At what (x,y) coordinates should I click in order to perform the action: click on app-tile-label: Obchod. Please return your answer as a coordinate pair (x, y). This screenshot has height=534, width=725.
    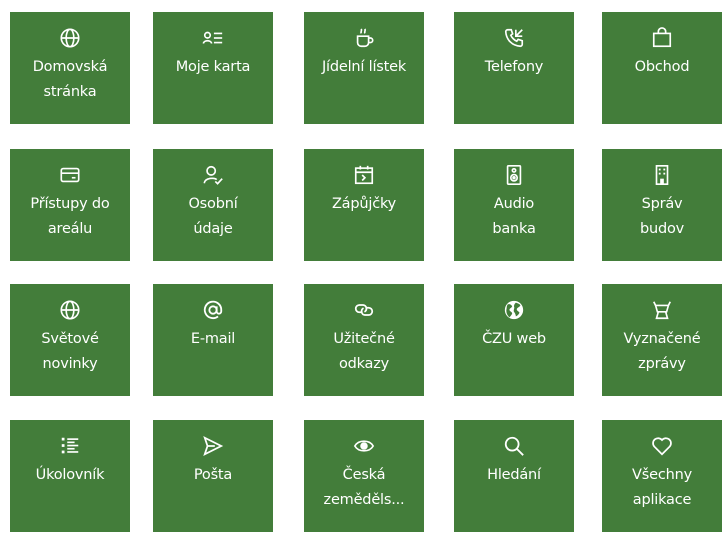
    Looking at the image, I should click on (662, 67).